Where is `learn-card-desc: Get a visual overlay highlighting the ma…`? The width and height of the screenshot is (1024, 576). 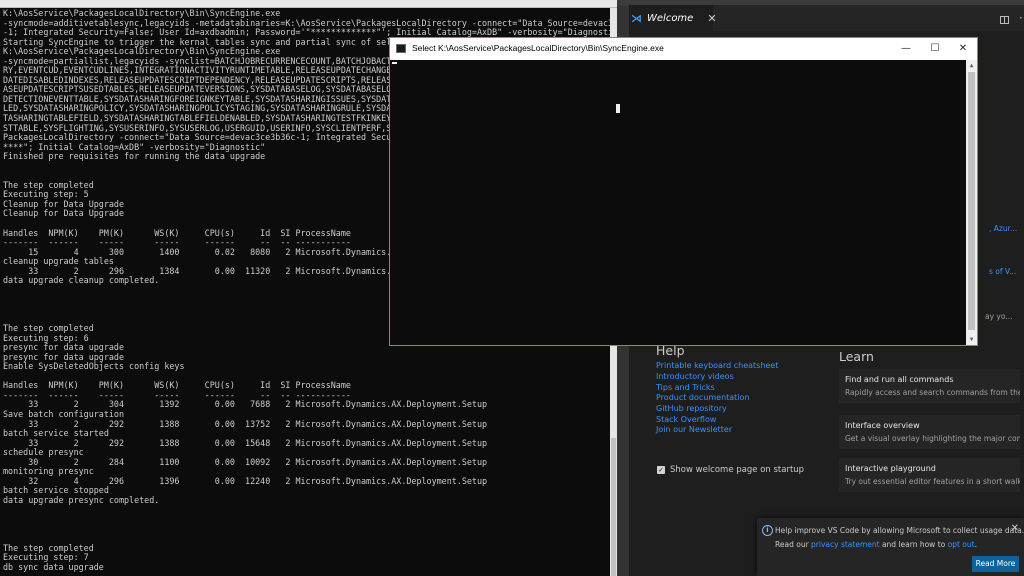 learn-card-desc: Get a visual overlay highlighting the ma… is located at coordinates (932, 438).